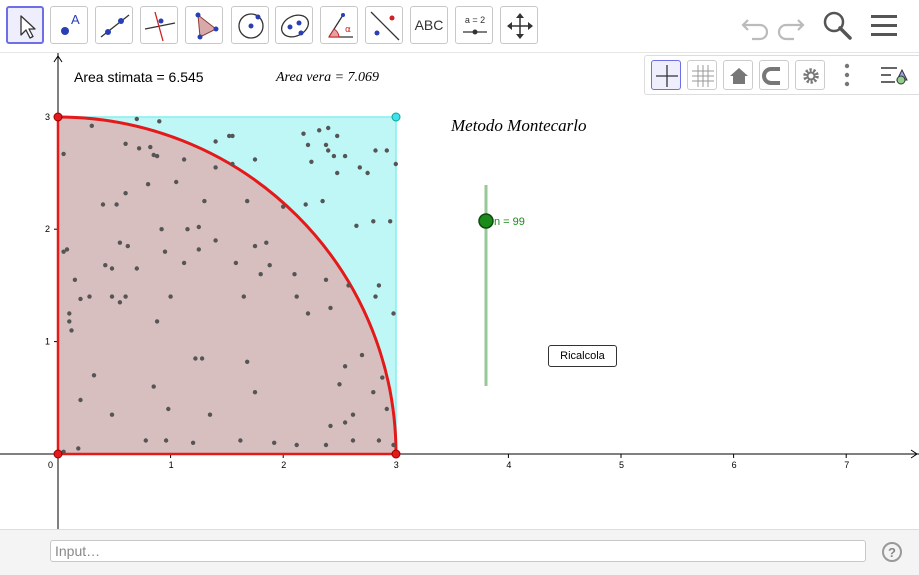 This screenshot has height=575, width=919. What do you see at coordinates (384, 25) in the screenshot?
I see `reflect-tool-button` at bounding box center [384, 25].